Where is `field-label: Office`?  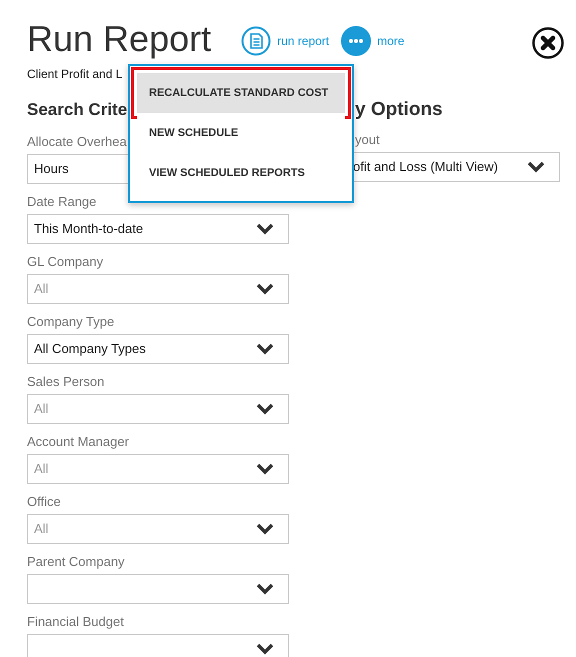 field-label: Office is located at coordinates (44, 502).